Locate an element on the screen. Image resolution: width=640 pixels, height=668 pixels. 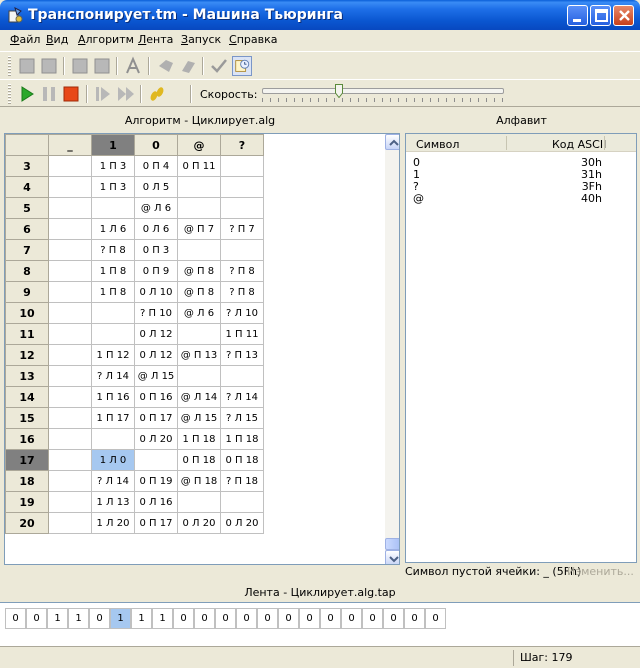
state-header: 5 is located at coordinates (27, 208).